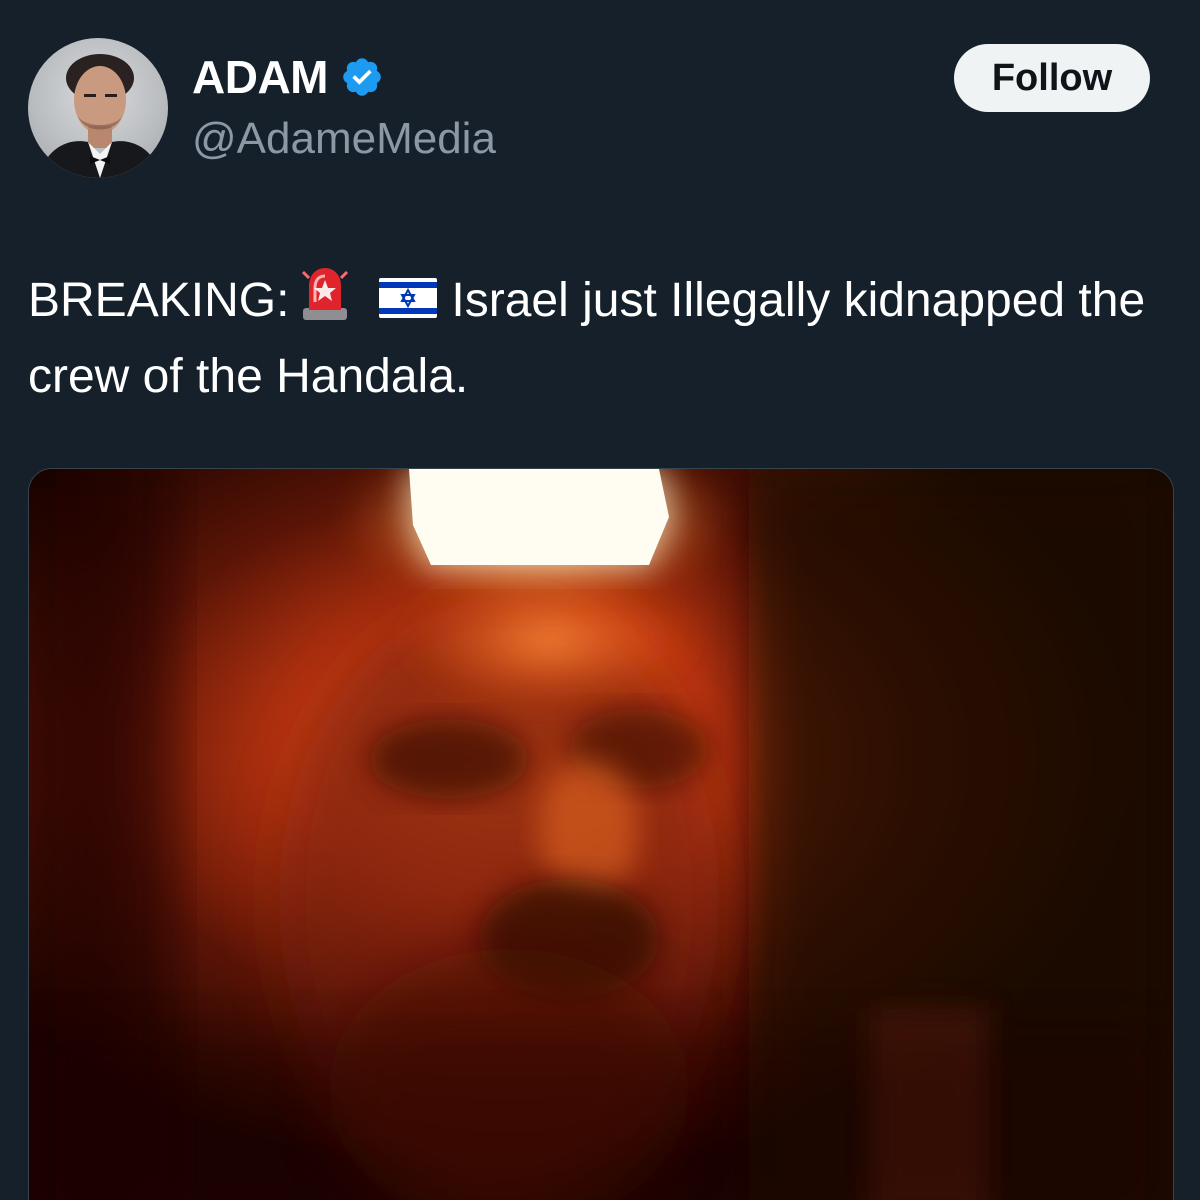  I want to click on flag-israel-icon, so click(408, 293).